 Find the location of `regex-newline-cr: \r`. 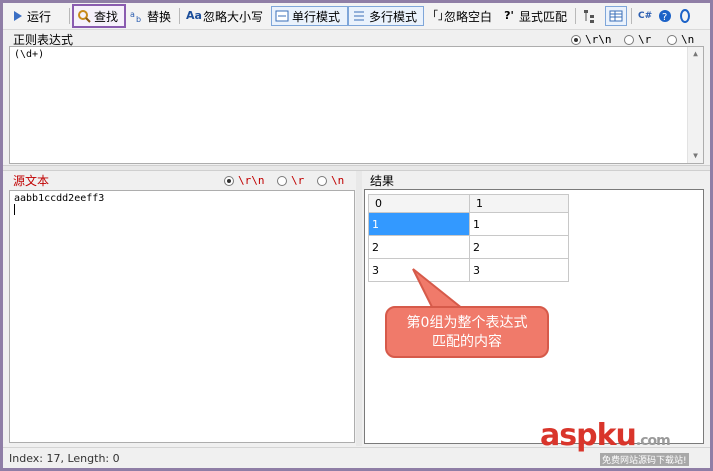

regex-newline-cr: \r is located at coordinates (637, 39).